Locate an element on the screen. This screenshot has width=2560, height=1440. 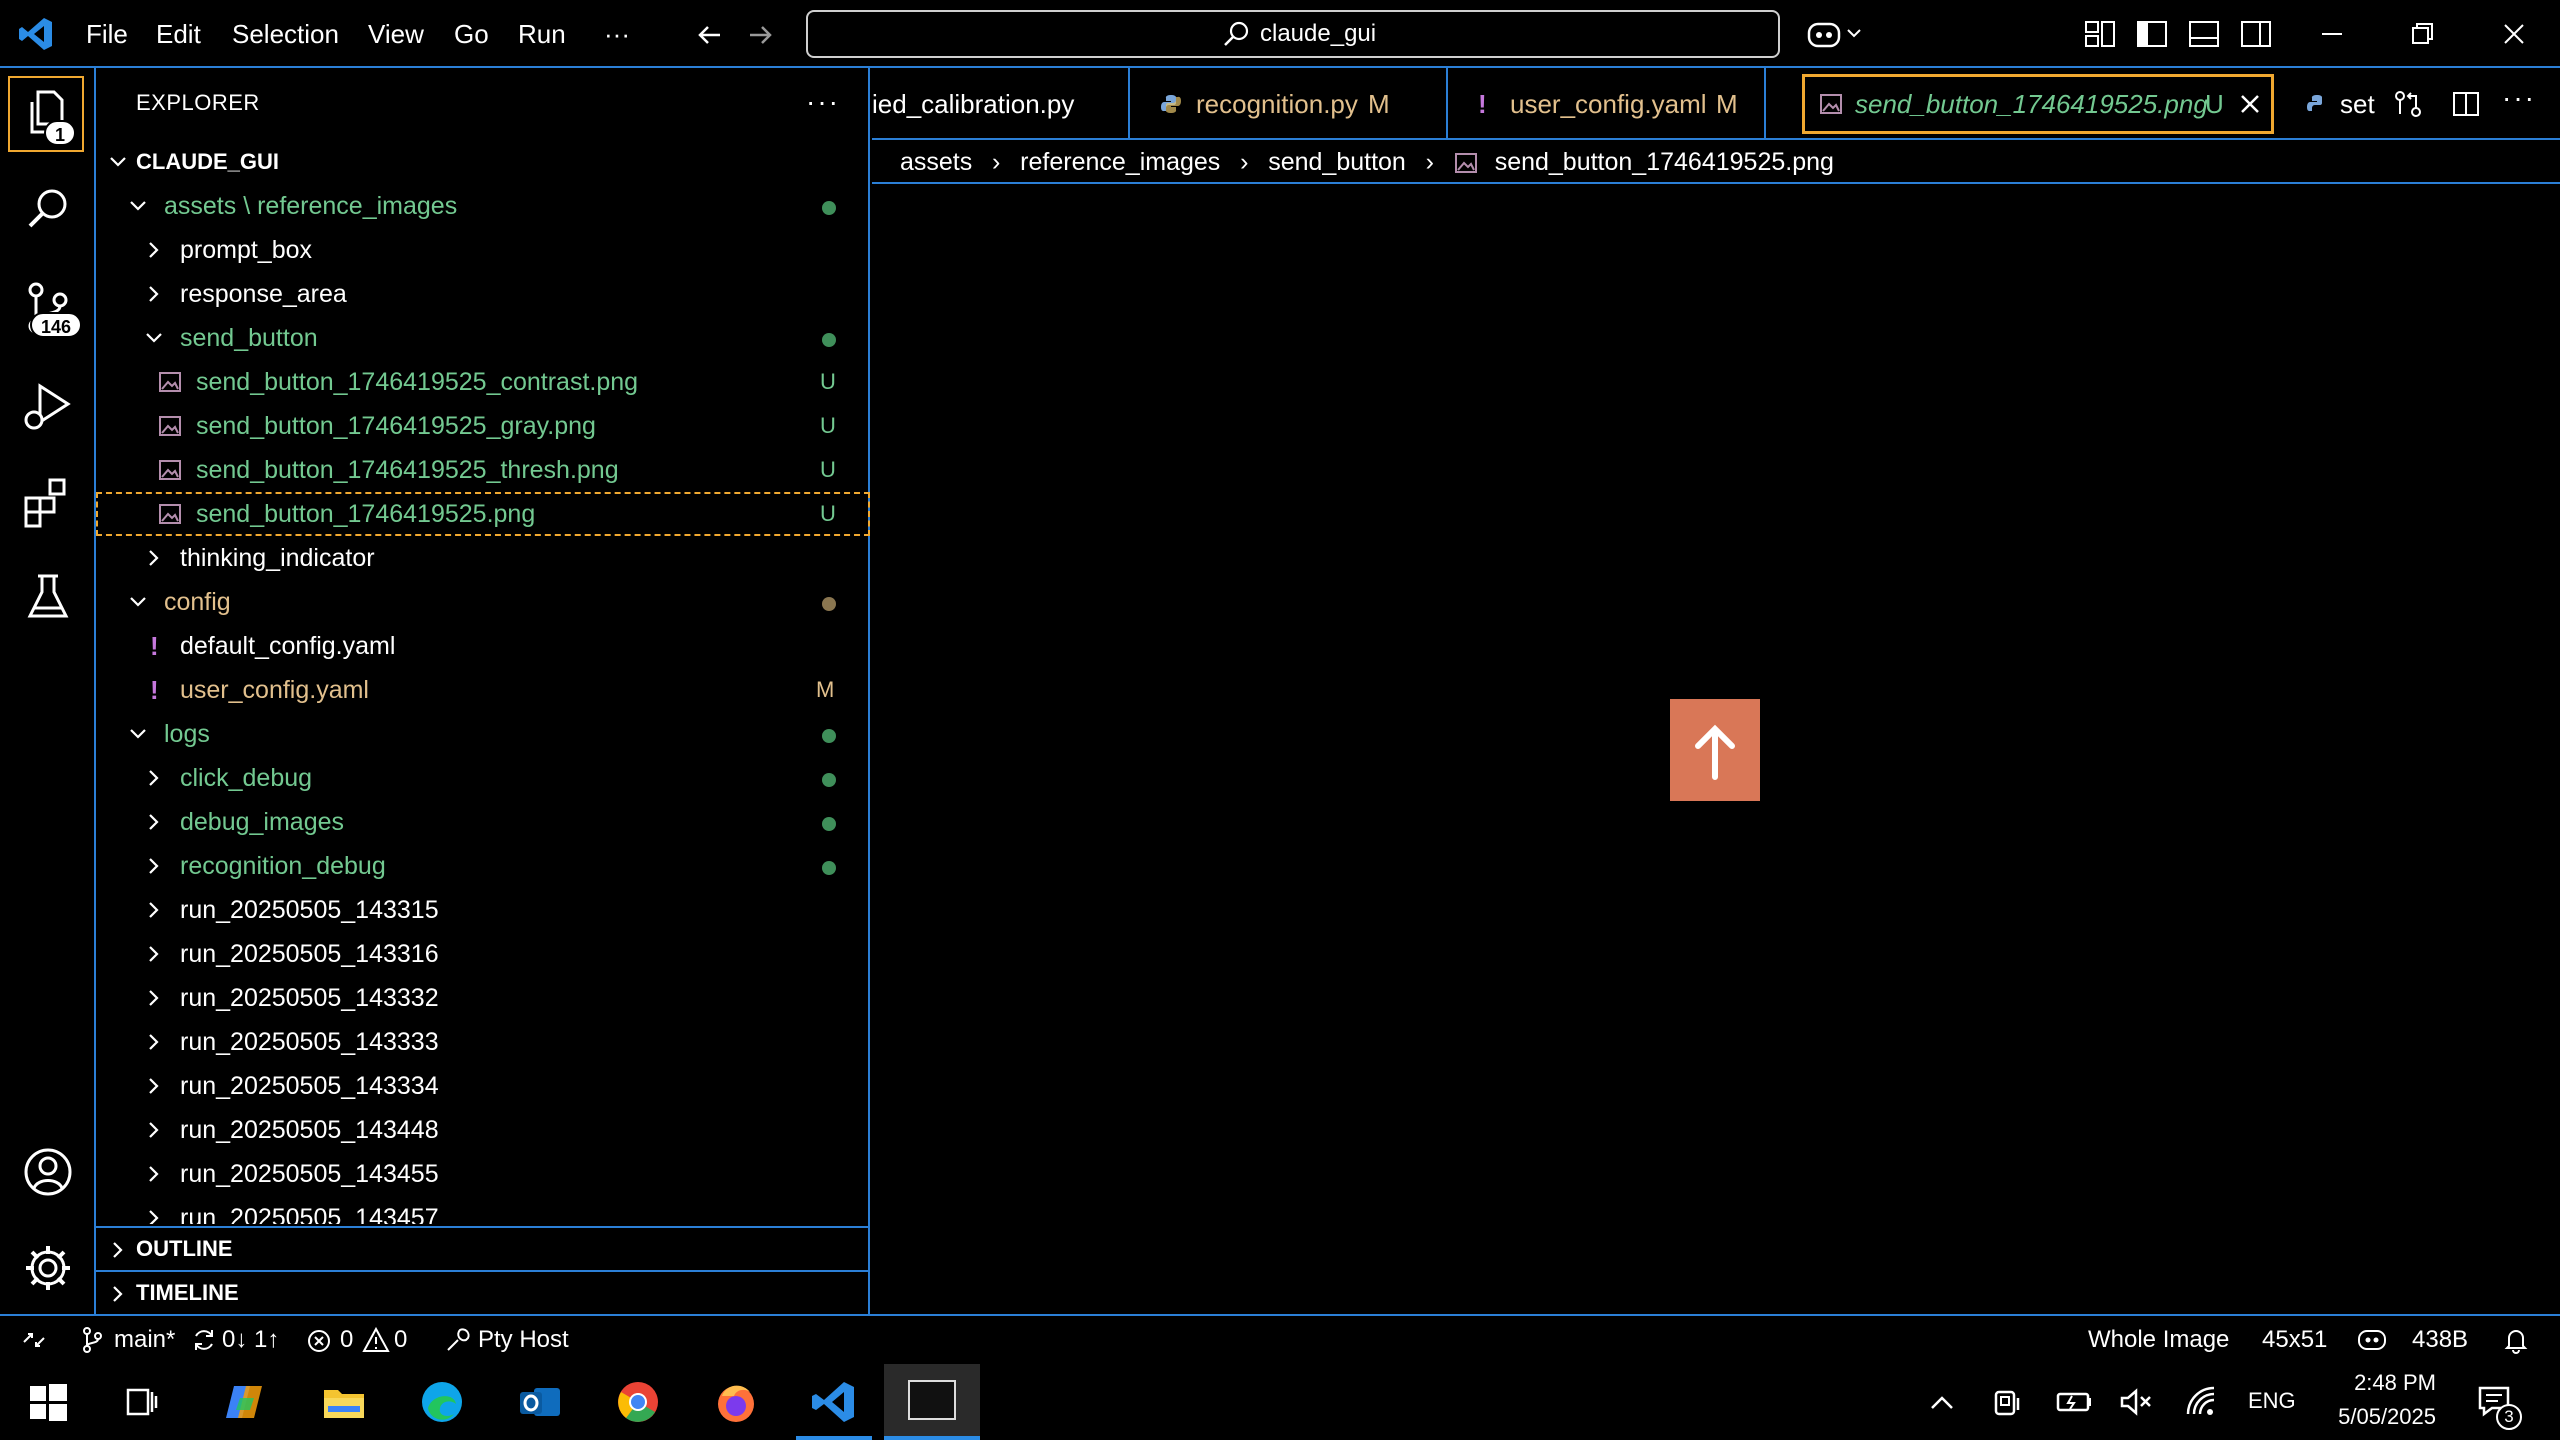
firefox-icon is located at coordinates (736, 1402).